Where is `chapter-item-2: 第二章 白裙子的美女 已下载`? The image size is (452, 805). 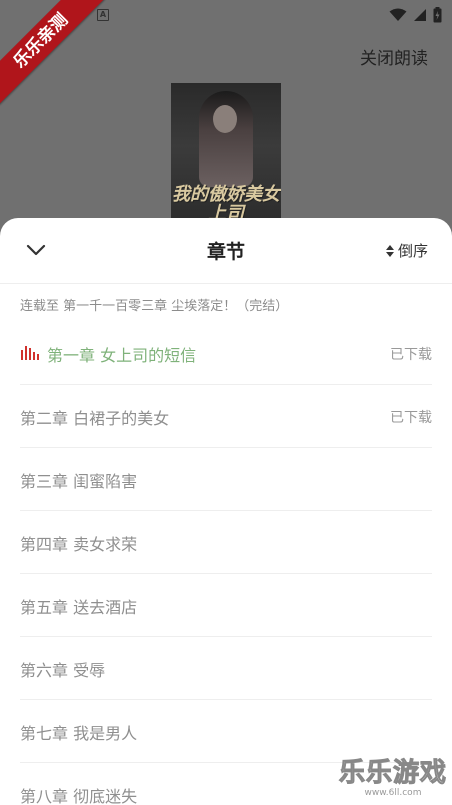
chapter-item-2: 第二章 白裙子的美女 已下载 is located at coordinates (226, 416).